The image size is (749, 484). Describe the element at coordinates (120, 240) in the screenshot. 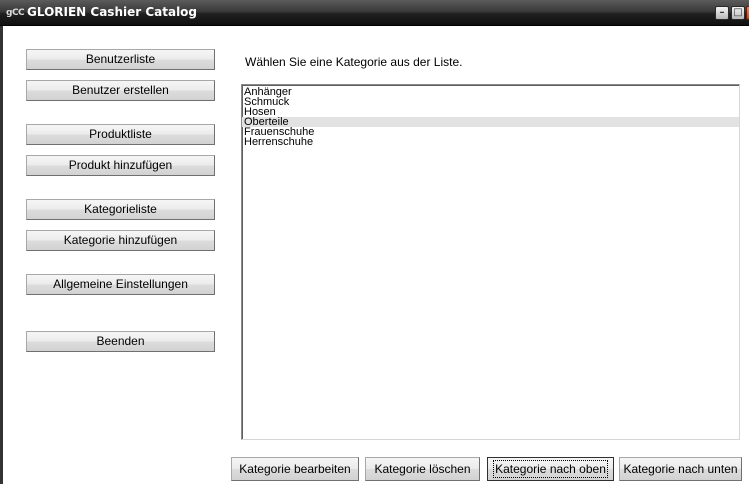

I see `add-category-button: Kategorie hinzufügen` at that location.